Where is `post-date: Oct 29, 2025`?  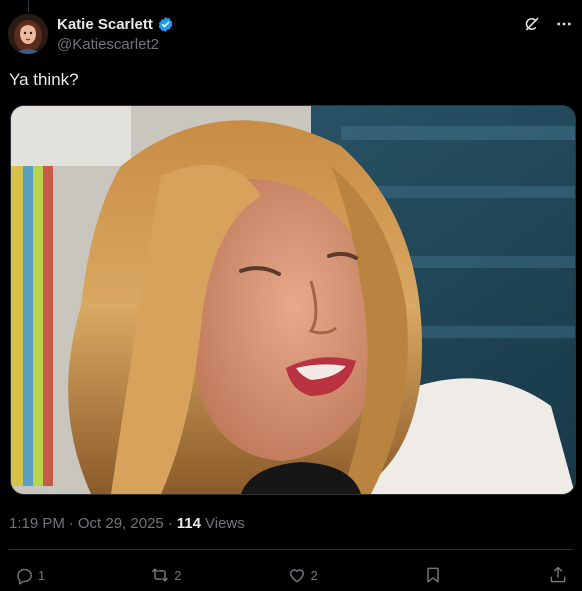
post-date: Oct 29, 2025 is located at coordinates (121, 523).